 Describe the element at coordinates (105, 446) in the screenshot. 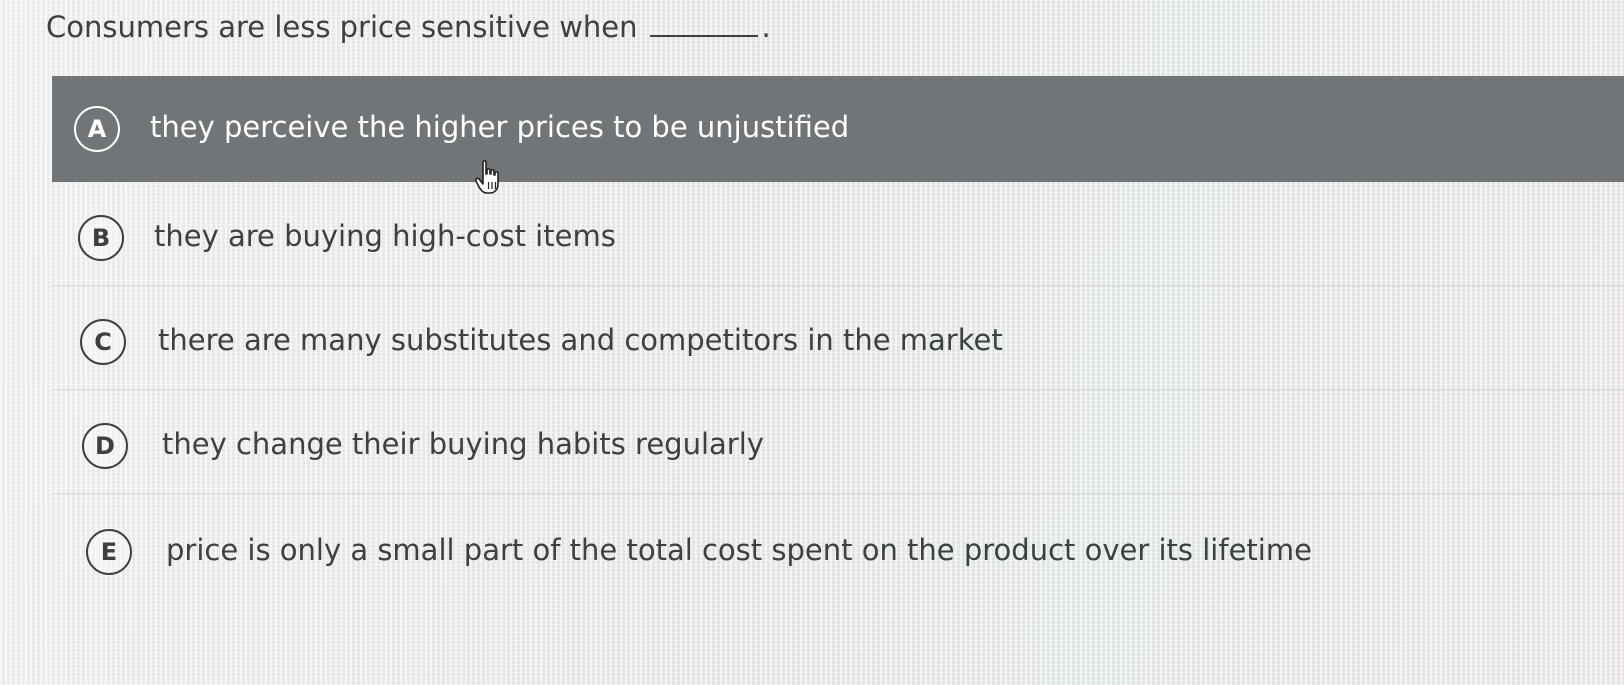

I see `option-d-letter-badge: D` at that location.